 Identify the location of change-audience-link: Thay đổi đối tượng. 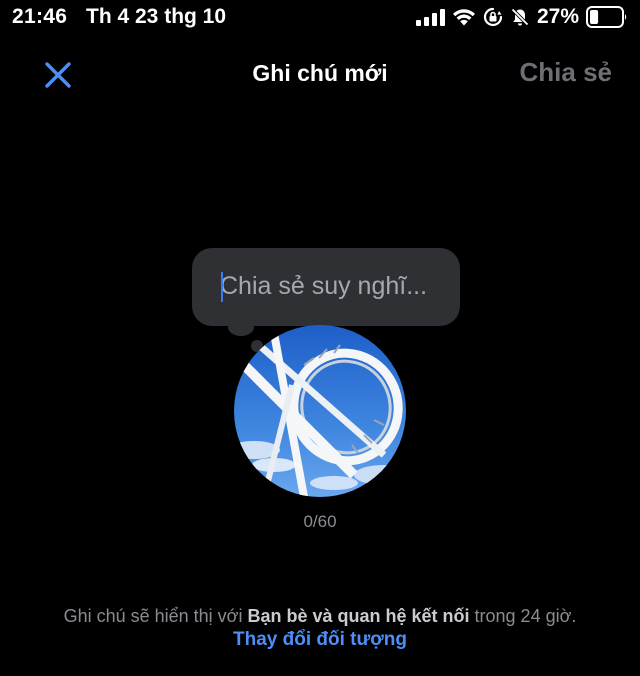
(320, 639).